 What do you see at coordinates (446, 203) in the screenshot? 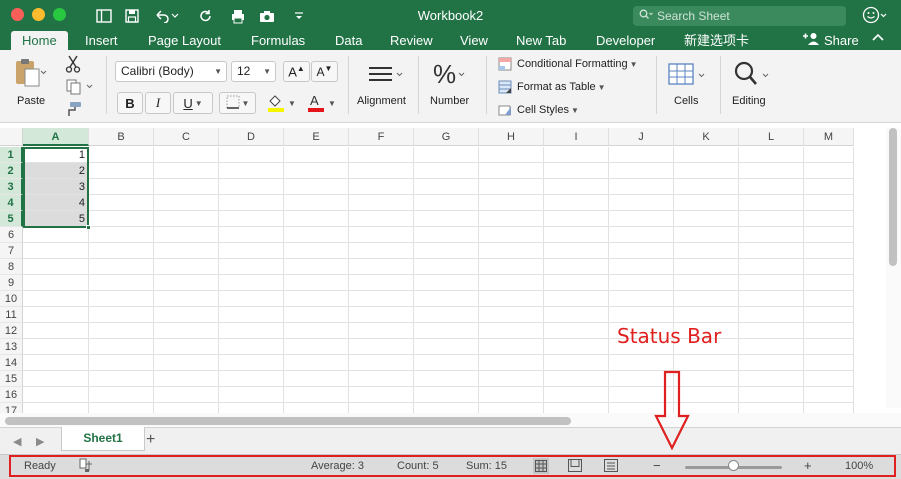
I see `cell-g4` at bounding box center [446, 203].